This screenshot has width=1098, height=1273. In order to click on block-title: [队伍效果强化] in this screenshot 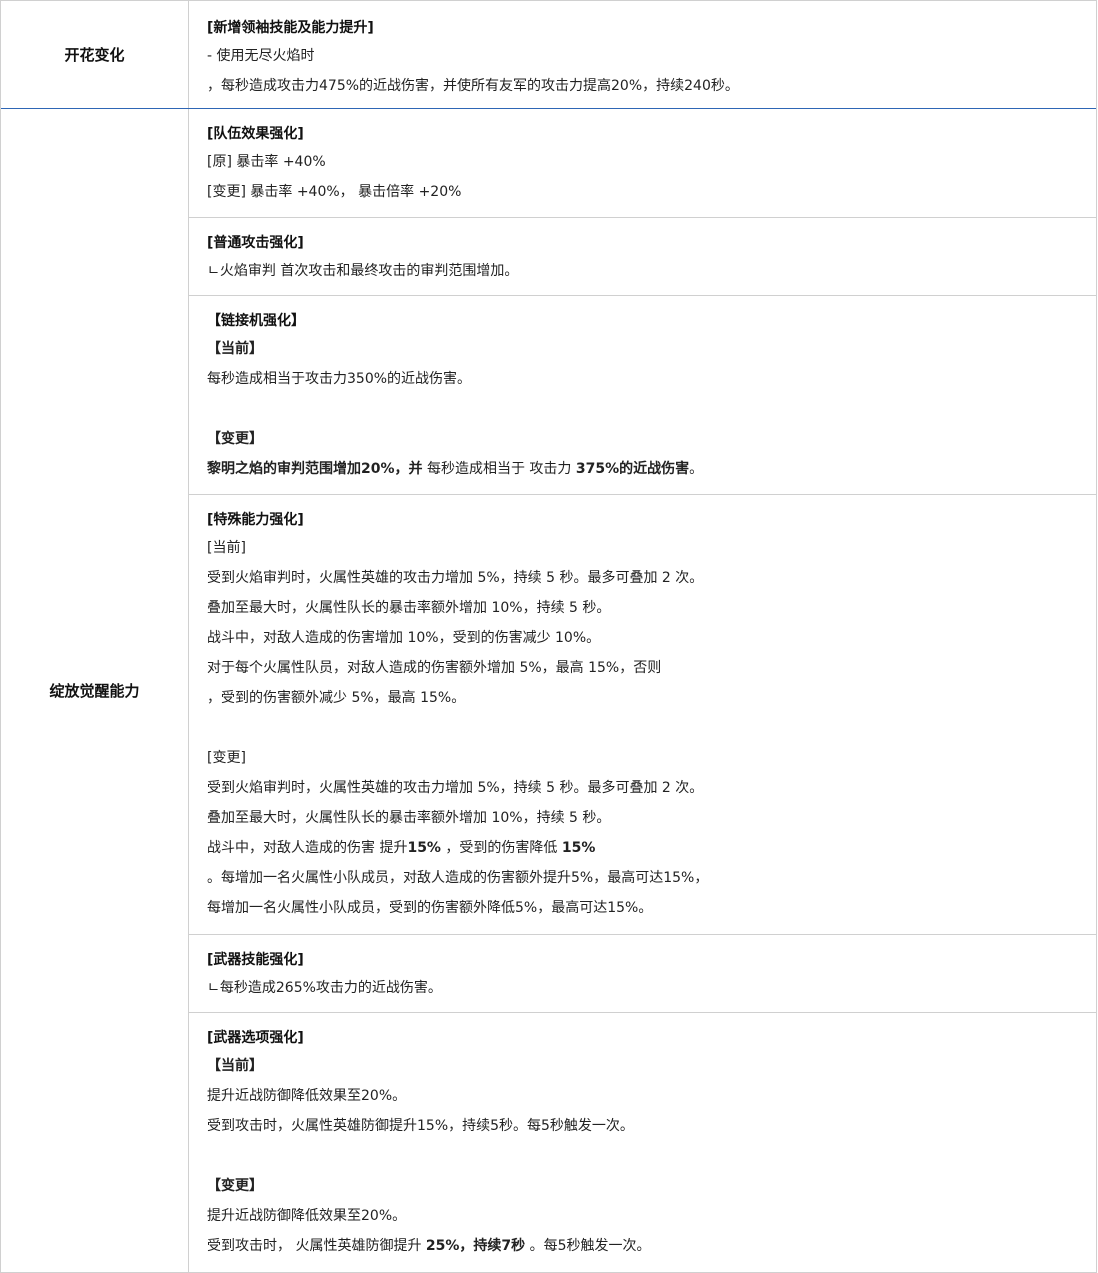, I will do `click(255, 134)`.